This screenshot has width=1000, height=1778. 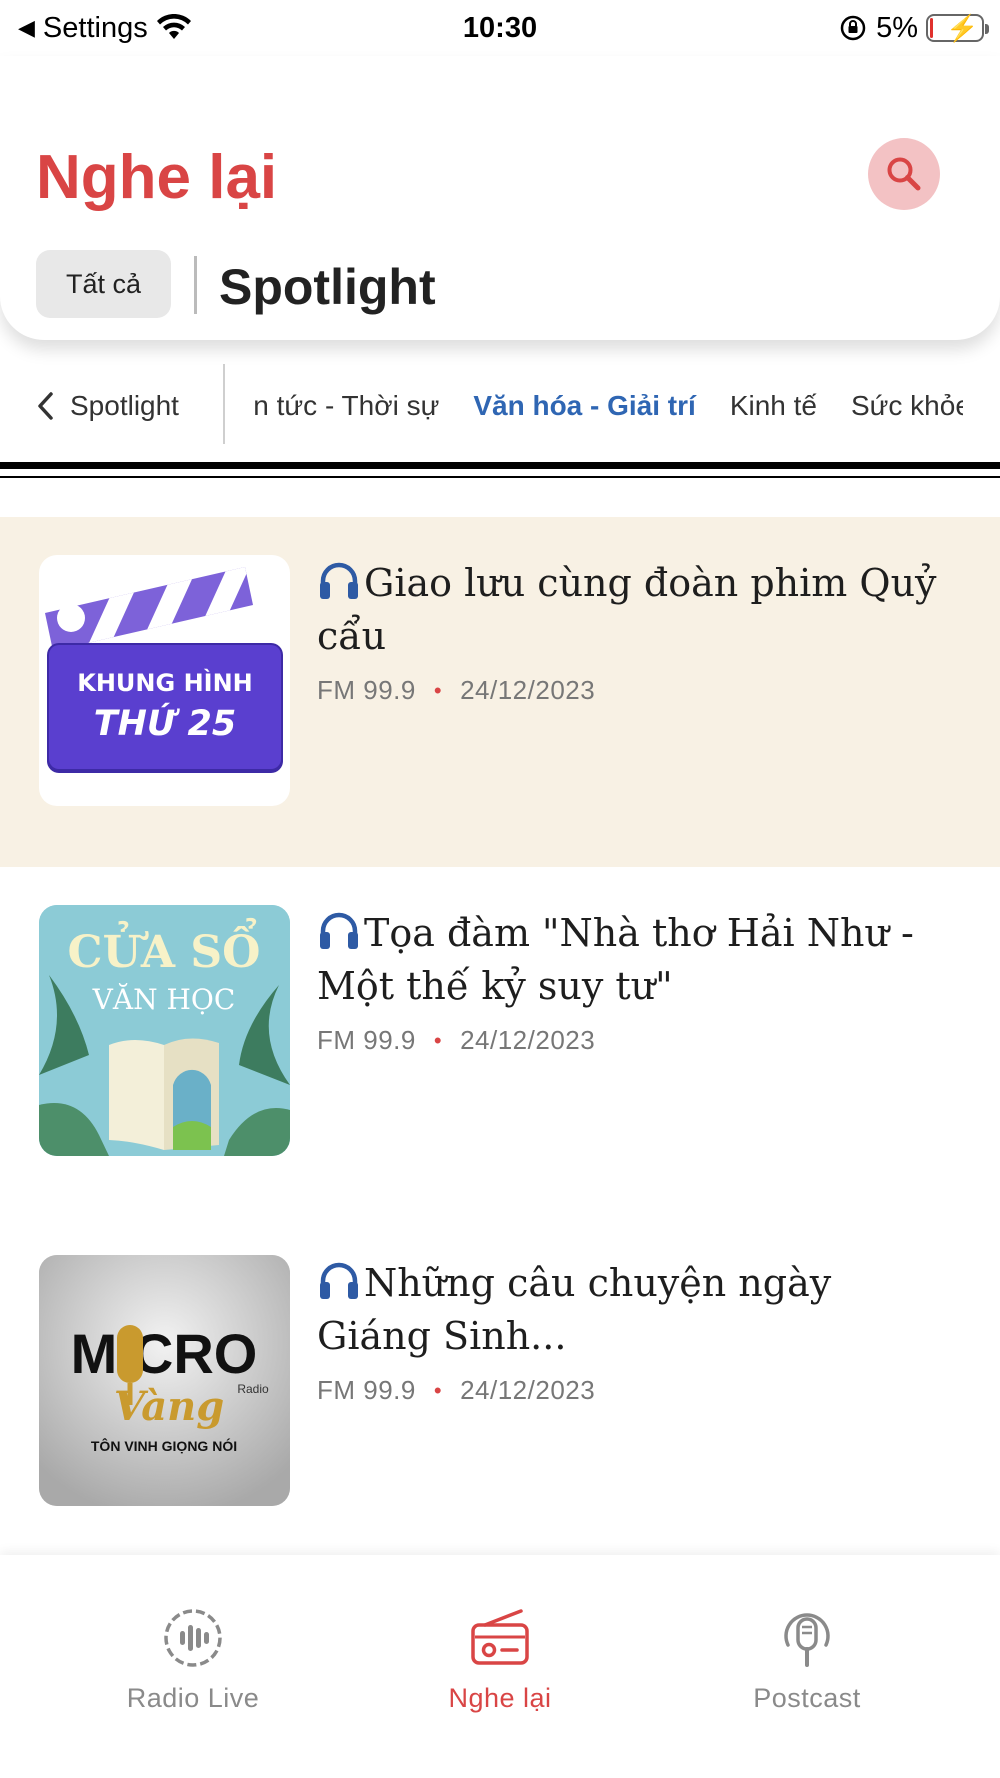 I want to click on status-back-label: Settings, so click(x=95, y=27).